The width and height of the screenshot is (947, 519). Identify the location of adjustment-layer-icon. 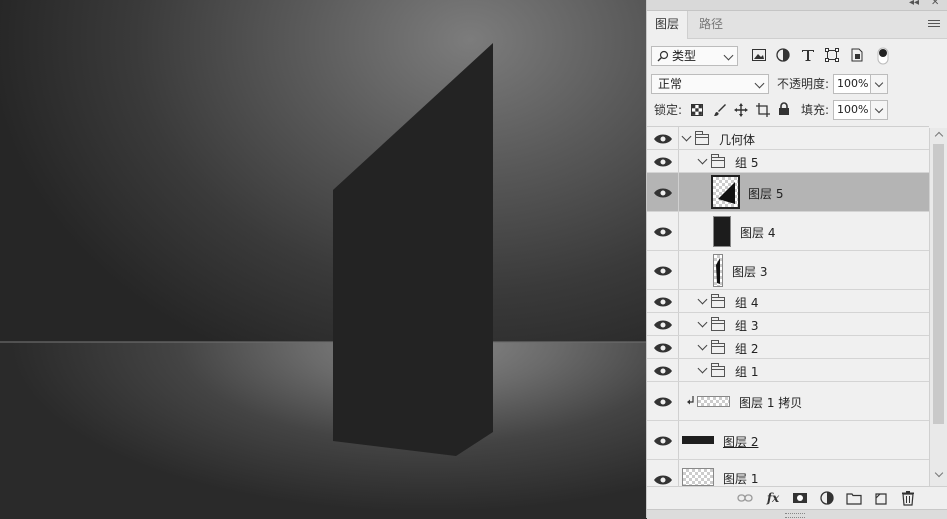
(827, 498).